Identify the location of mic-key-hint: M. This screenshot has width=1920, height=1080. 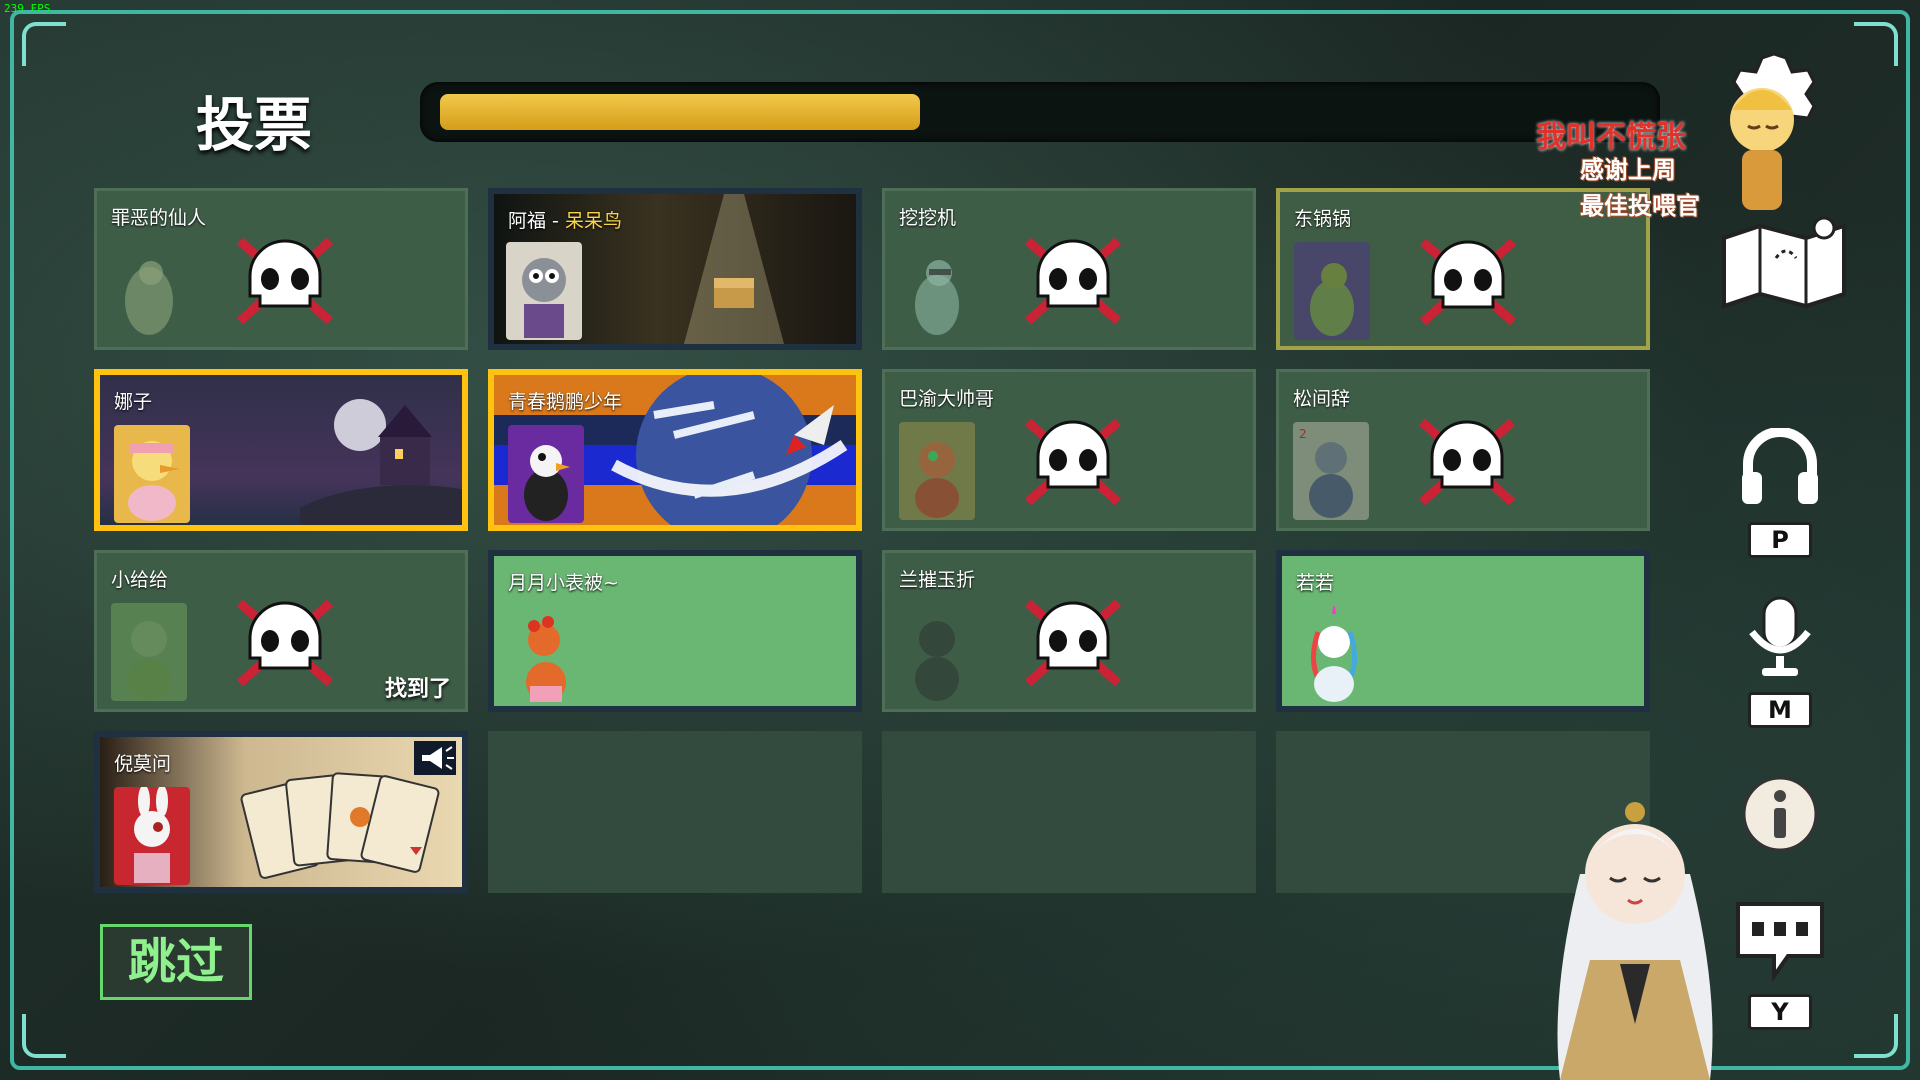
(1780, 710).